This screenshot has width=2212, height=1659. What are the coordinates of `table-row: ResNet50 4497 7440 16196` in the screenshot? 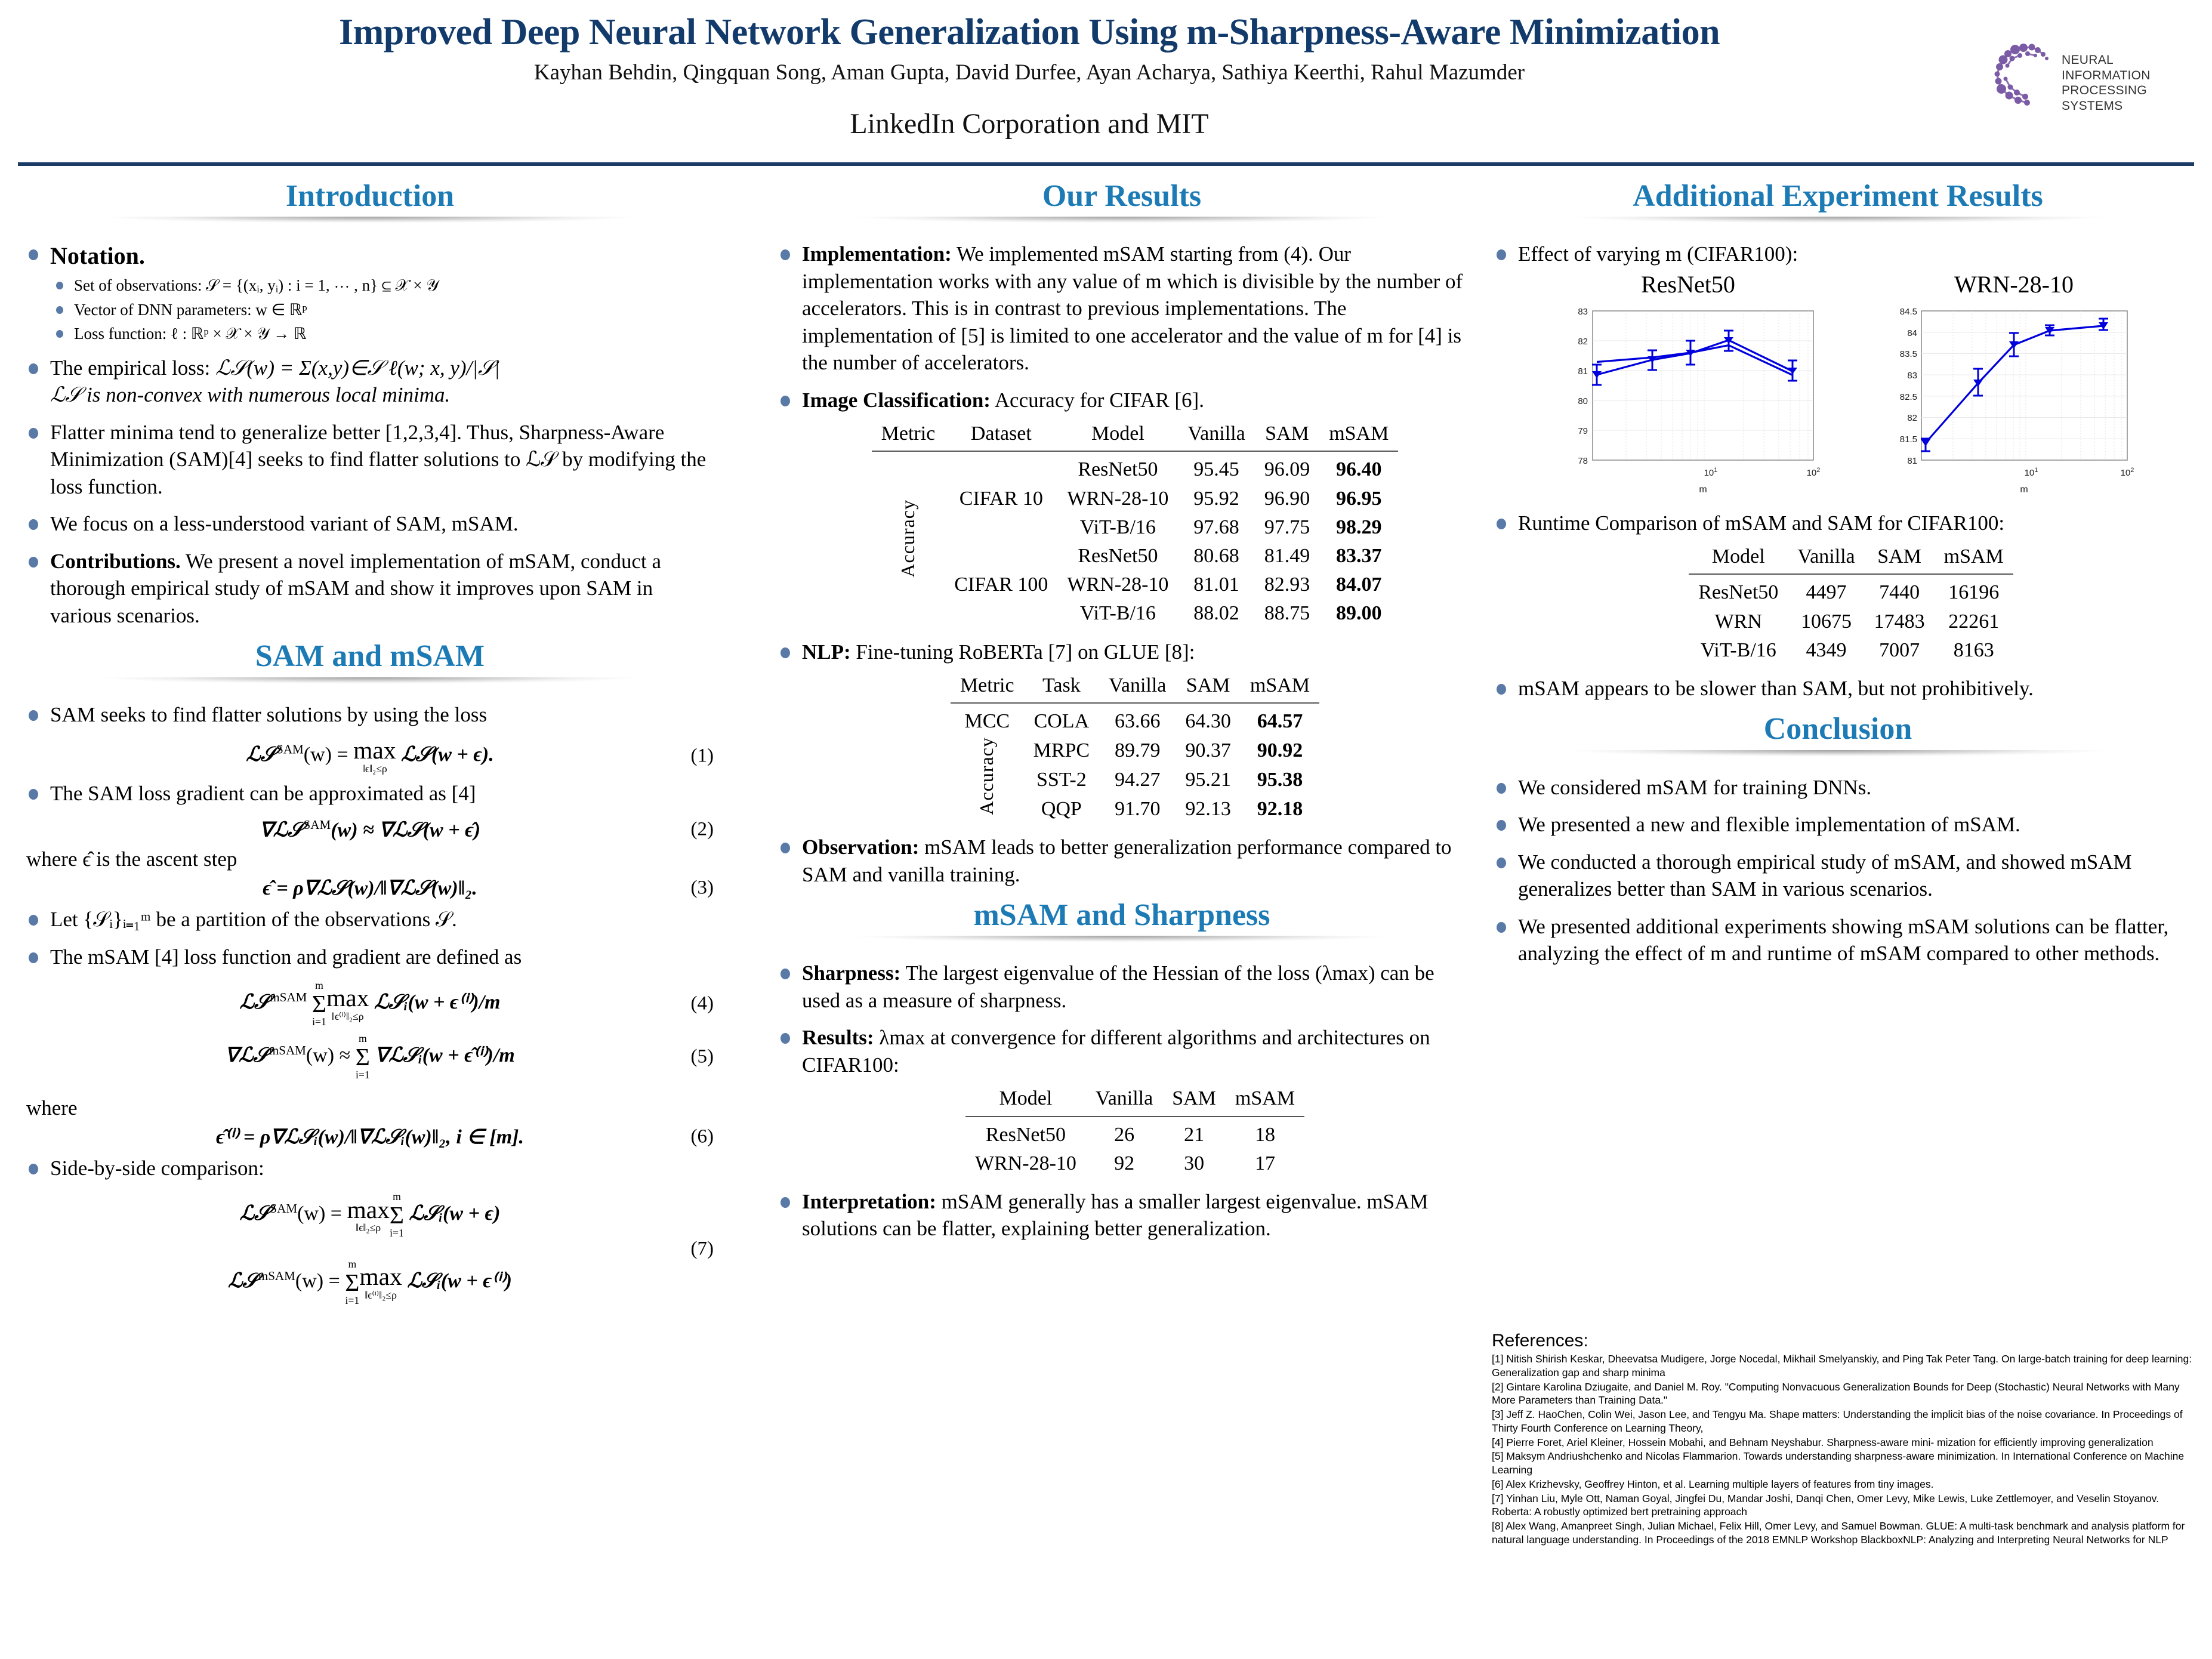 It's located at (1851, 590).